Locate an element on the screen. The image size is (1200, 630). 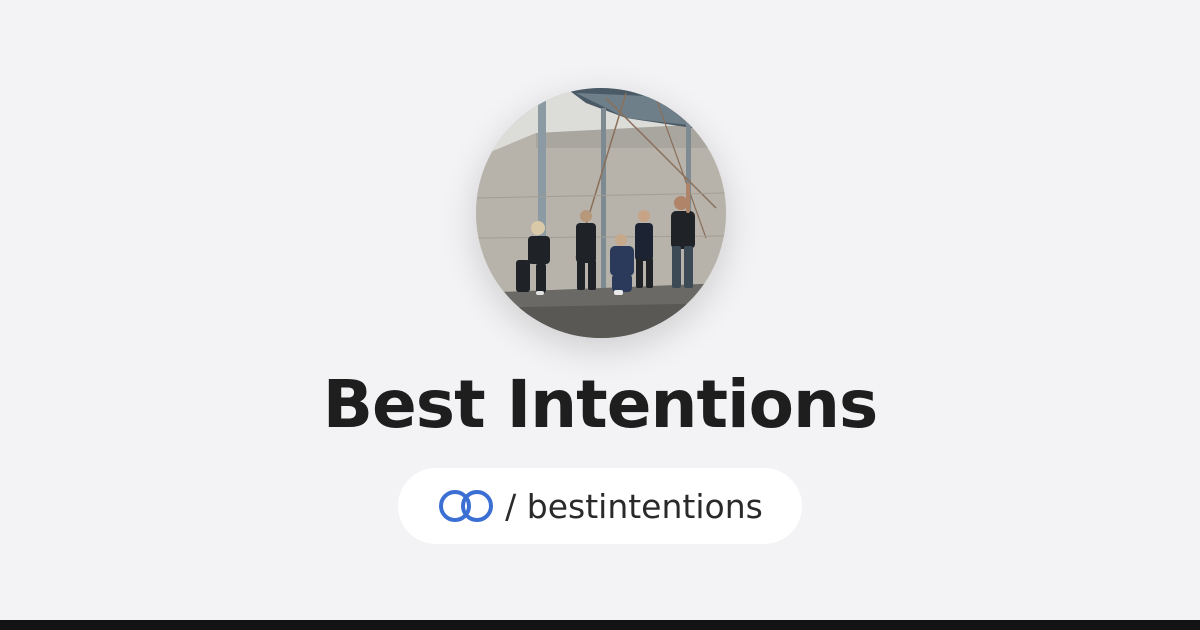
footer-bar is located at coordinates (600, 625).